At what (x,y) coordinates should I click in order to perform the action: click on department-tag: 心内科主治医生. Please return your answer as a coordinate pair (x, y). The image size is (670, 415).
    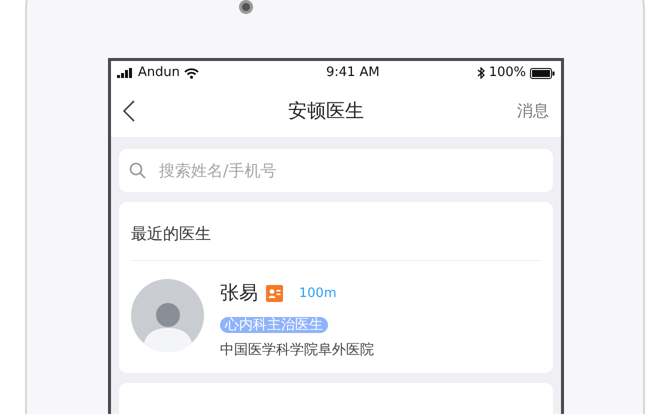
    Looking at the image, I should click on (274, 324).